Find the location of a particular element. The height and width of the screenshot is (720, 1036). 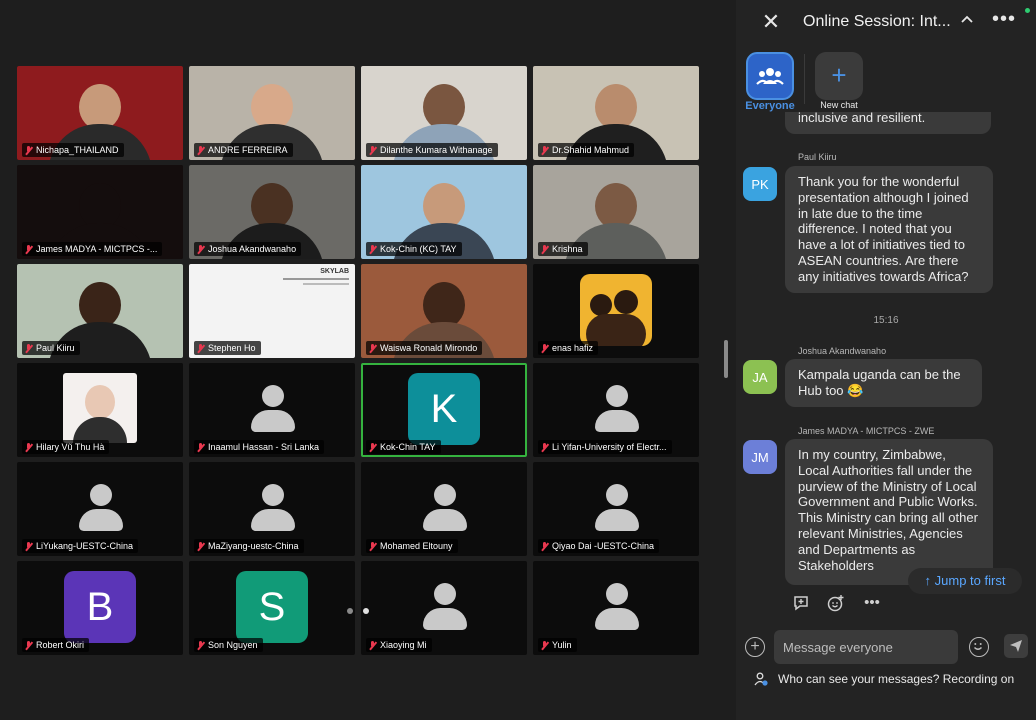

participant-name: Dilanthe Kumara Withanage is located at coordinates (436, 150).